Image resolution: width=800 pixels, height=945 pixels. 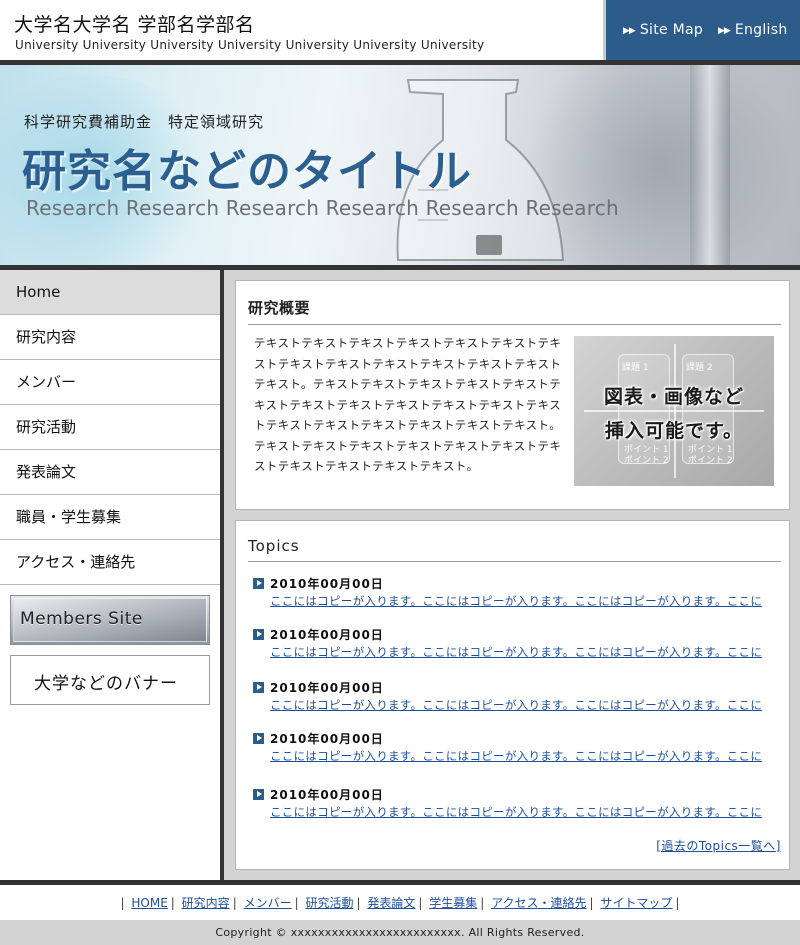 I want to click on members-site-banner: Members Site, so click(x=110, y=620).